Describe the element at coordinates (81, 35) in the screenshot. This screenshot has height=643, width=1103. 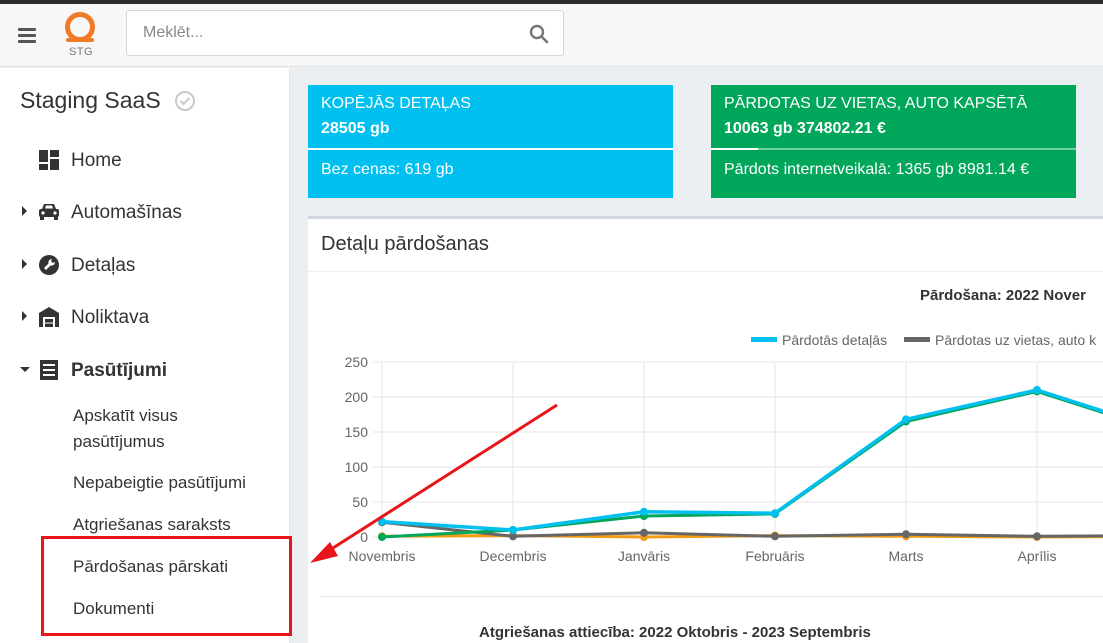
I see `stg-logo: STG` at that location.